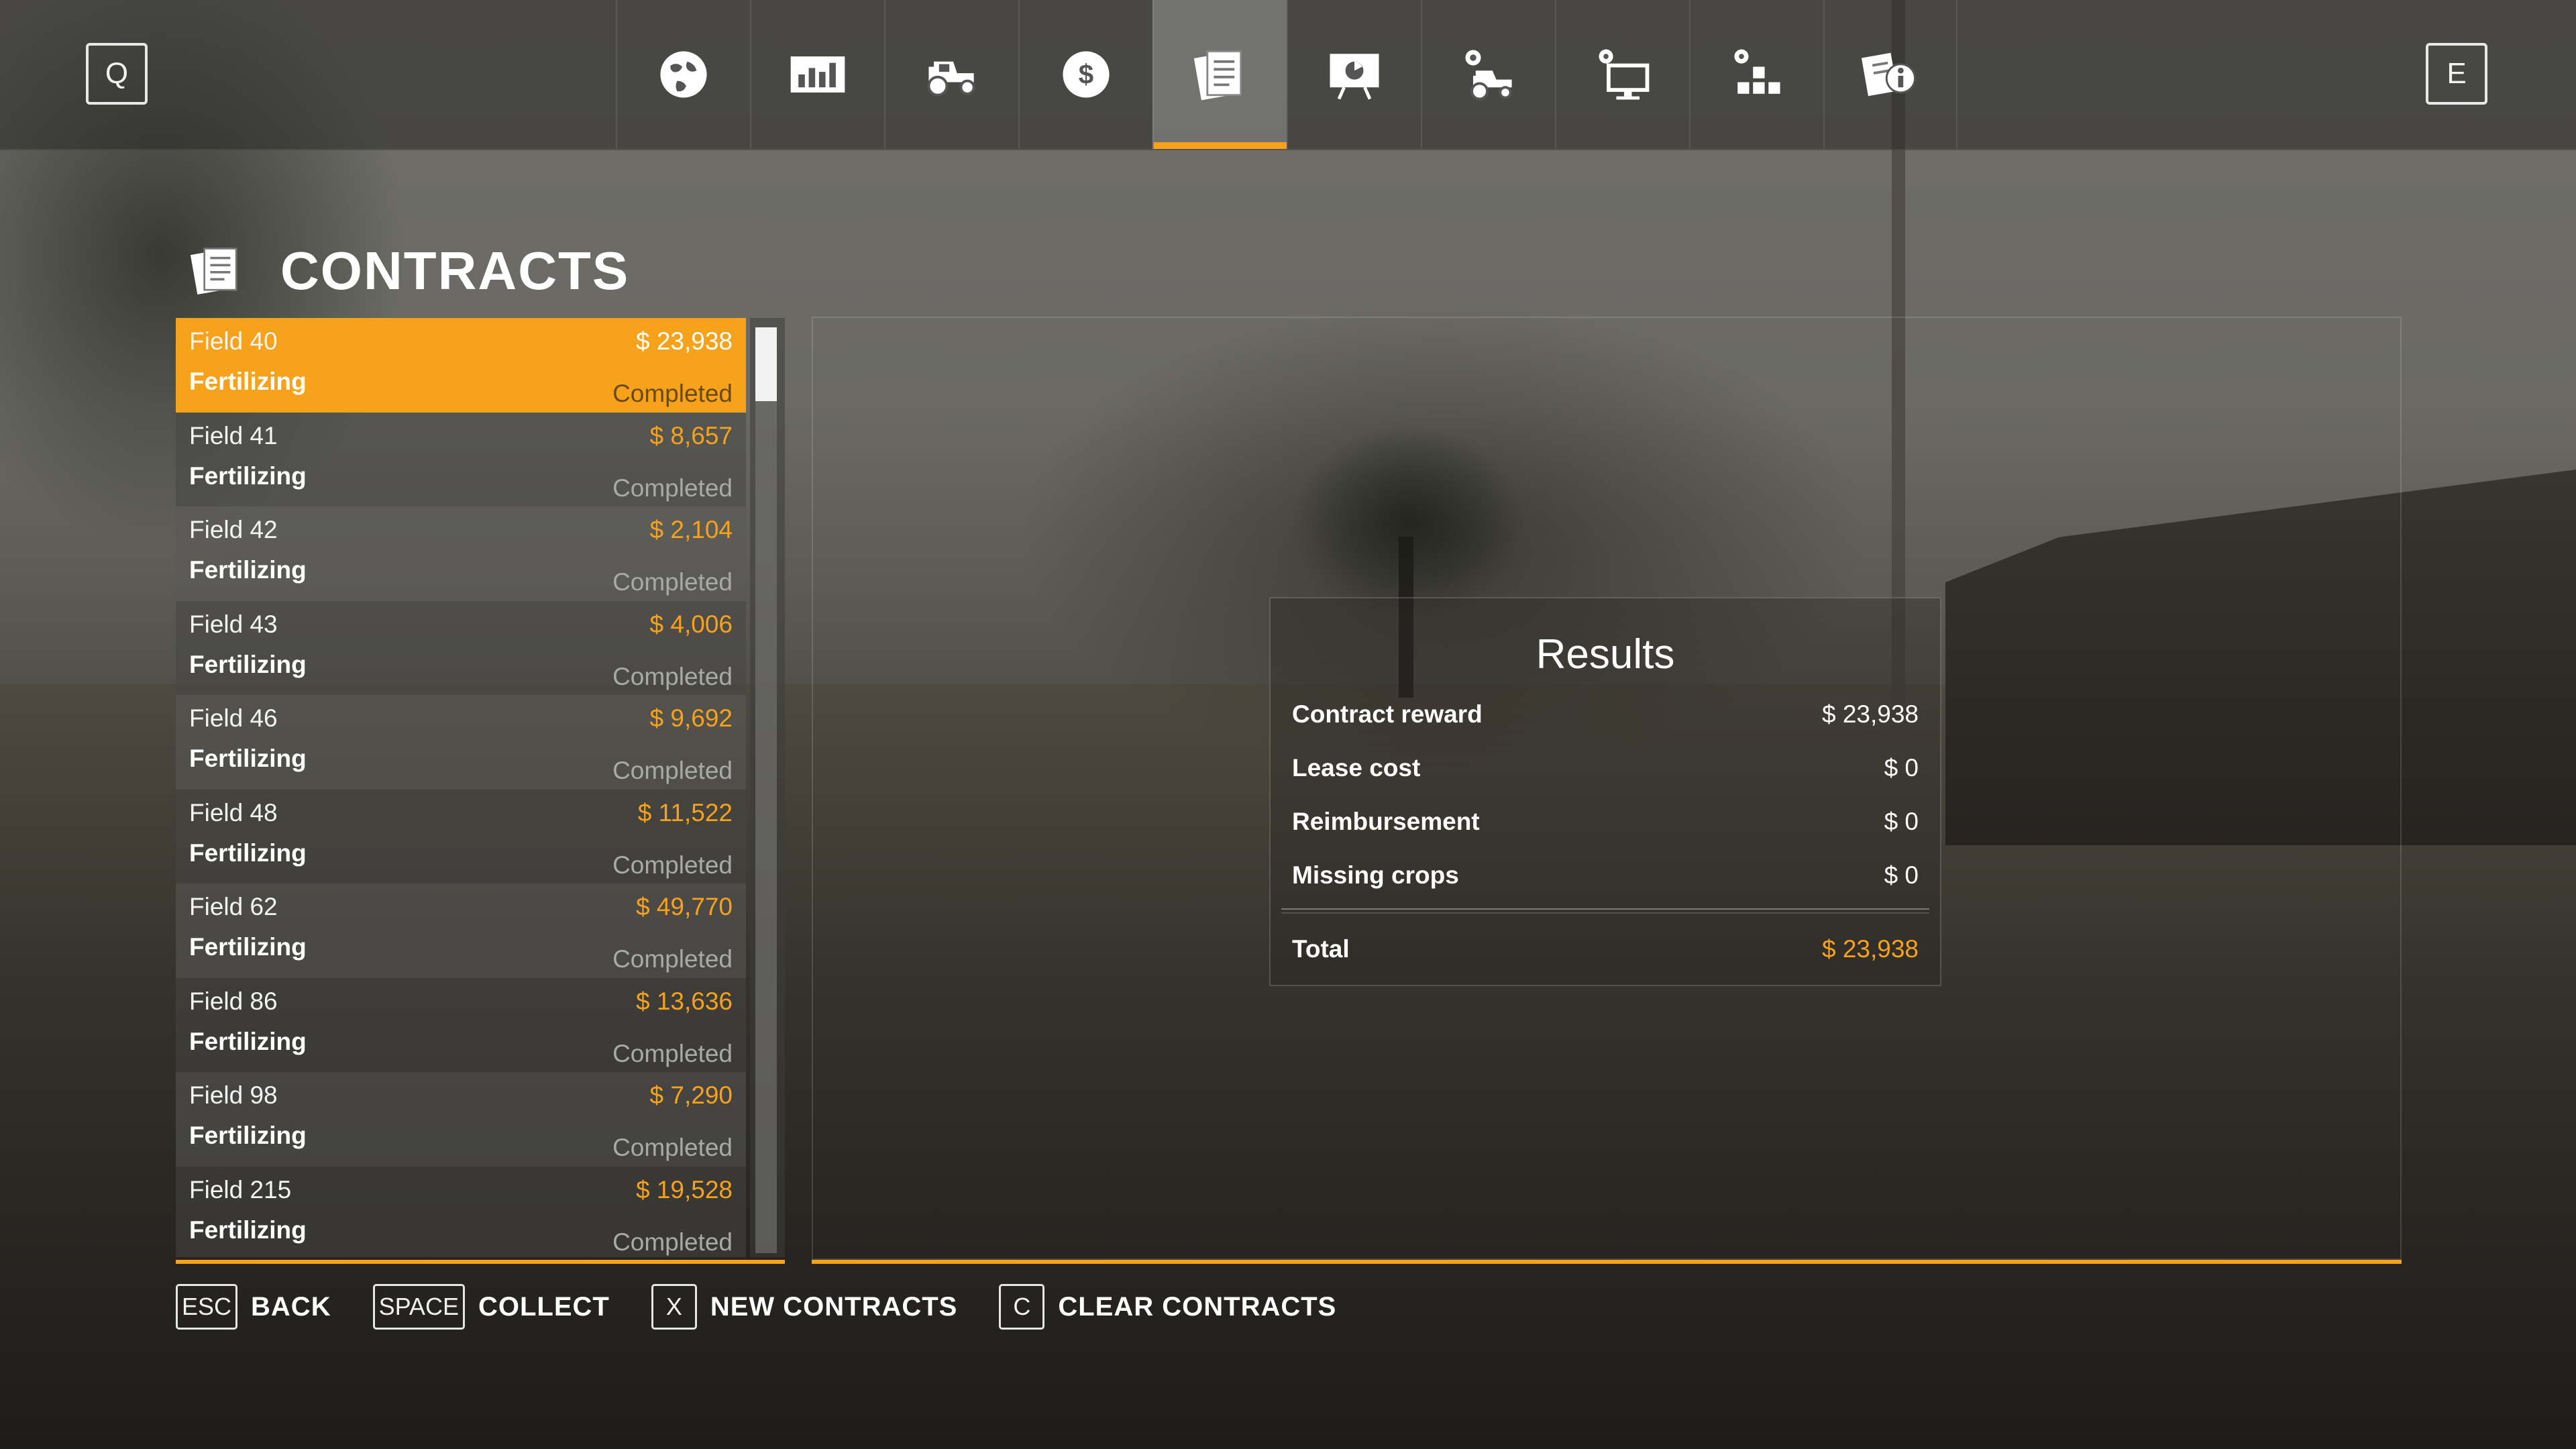  Describe the element at coordinates (233, 529) in the screenshot. I see `contract-field-name: Field 42` at that location.